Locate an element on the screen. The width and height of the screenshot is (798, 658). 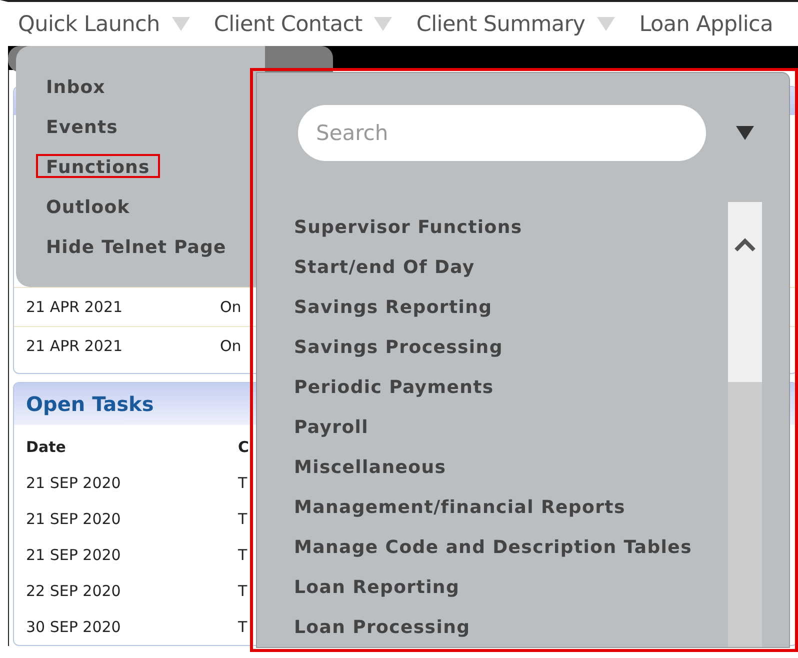
table-cell-text: 22 SEP 2020 is located at coordinates (73, 591).